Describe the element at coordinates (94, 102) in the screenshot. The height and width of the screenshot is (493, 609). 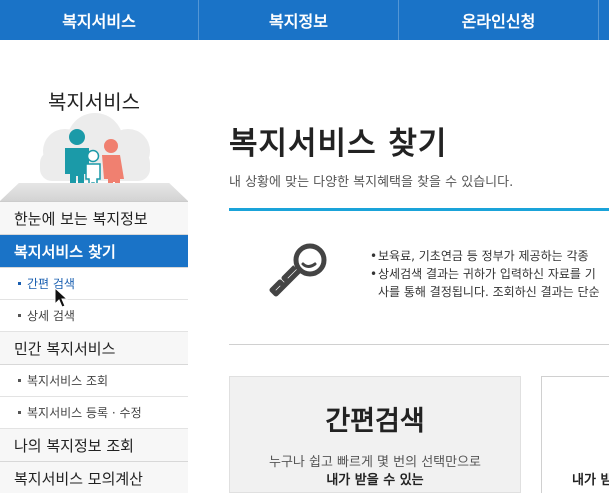
I see `sidebar-title: 복지서비스` at that location.